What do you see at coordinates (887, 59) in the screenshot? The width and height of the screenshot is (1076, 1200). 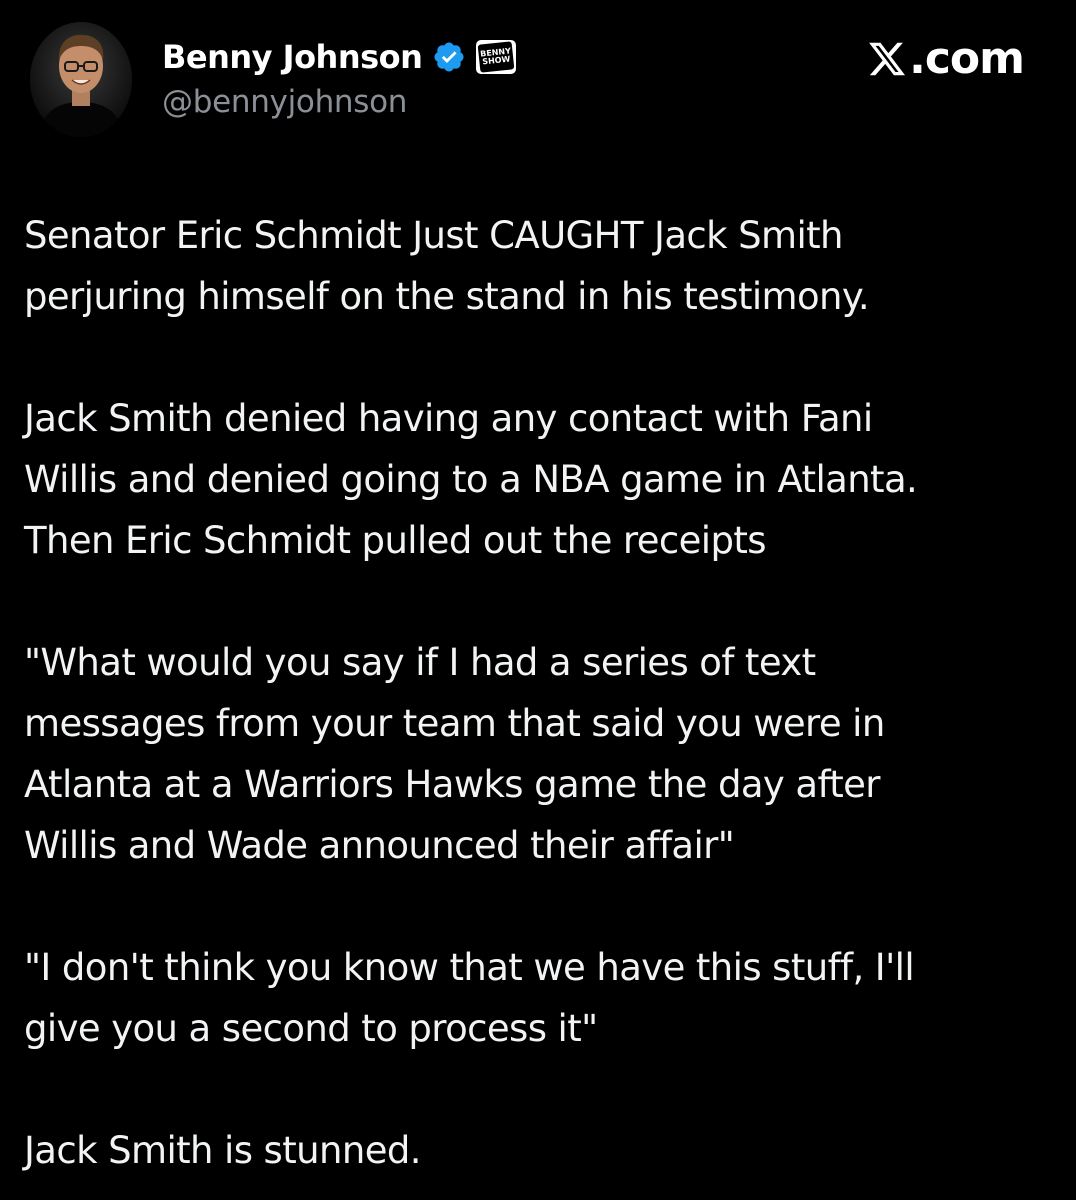 I see `x-logo-icon` at bounding box center [887, 59].